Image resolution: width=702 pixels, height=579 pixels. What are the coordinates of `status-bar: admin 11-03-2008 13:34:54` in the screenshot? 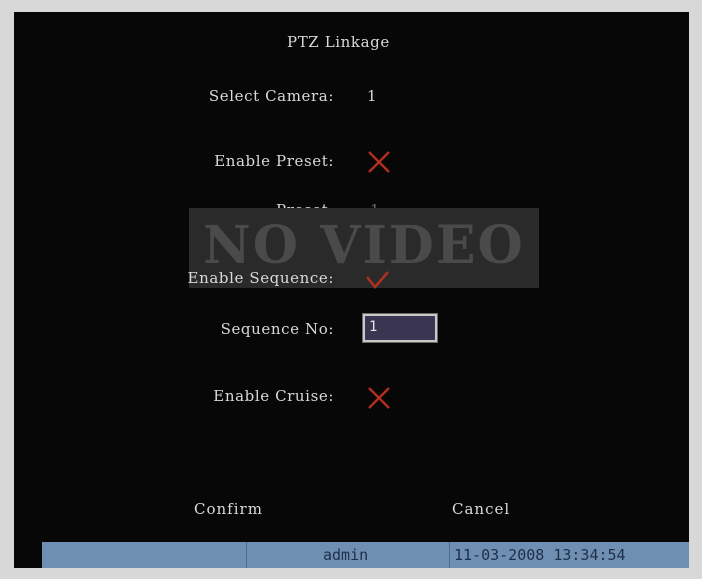 It's located at (365, 555).